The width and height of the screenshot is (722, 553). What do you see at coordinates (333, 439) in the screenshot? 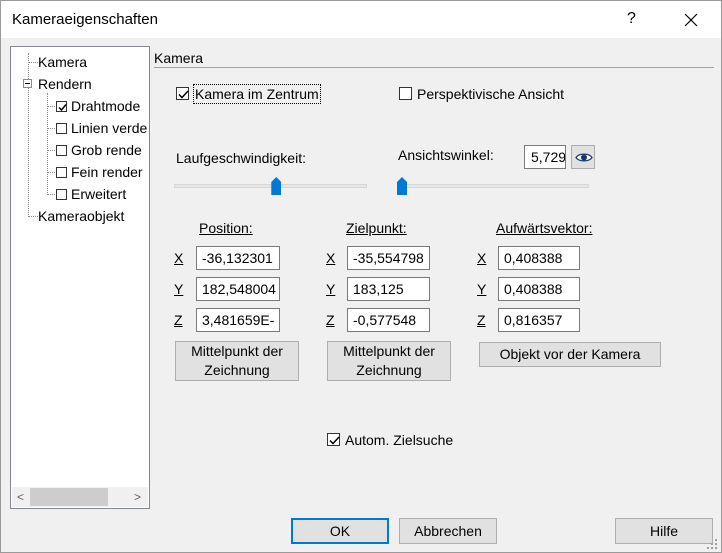
I see `auto-target-checkbox` at bounding box center [333, 439].